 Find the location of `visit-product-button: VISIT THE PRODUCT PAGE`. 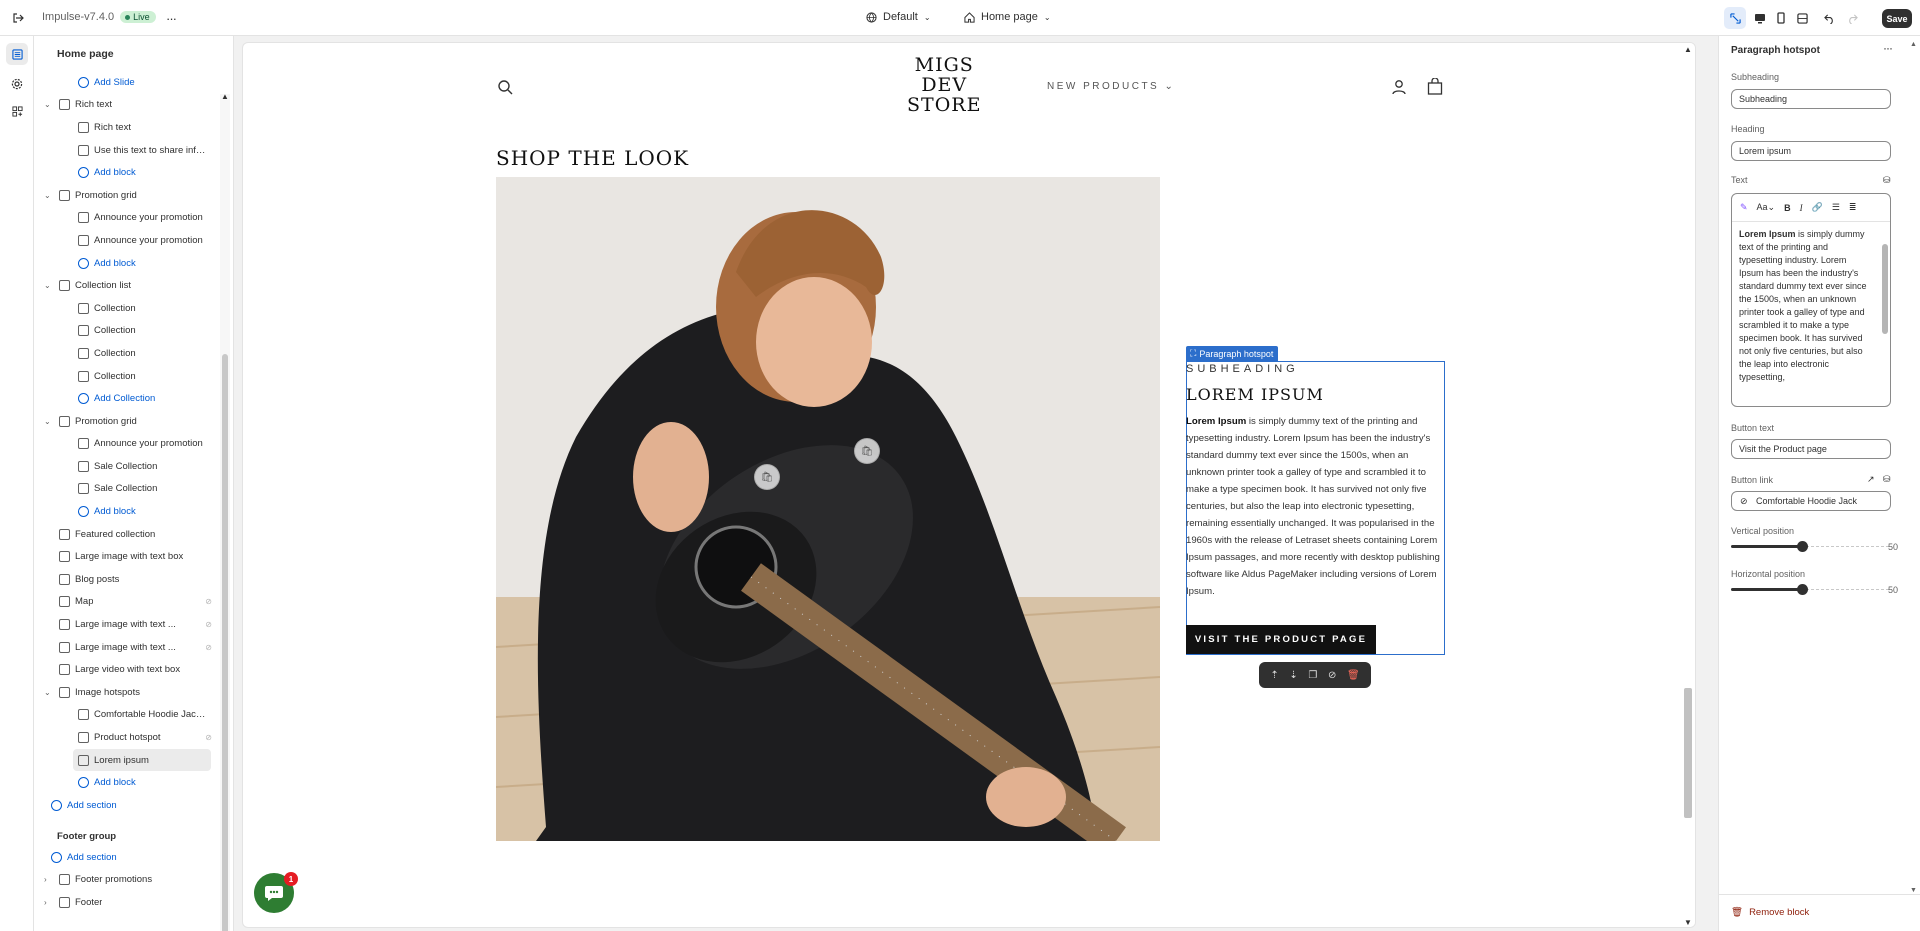

visit-product-button: VISIT THE PRODUCT PAGE is located at coordinates (1281, 639).